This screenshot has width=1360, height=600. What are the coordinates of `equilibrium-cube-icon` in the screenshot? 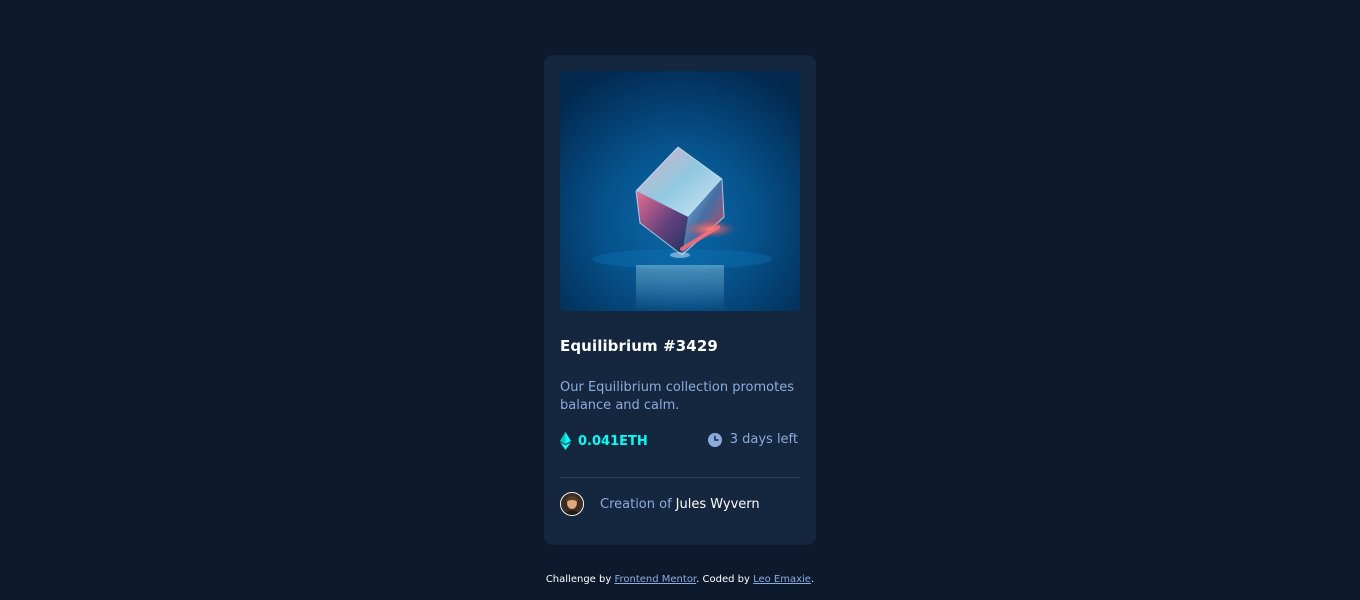 It's located at (680, 191).